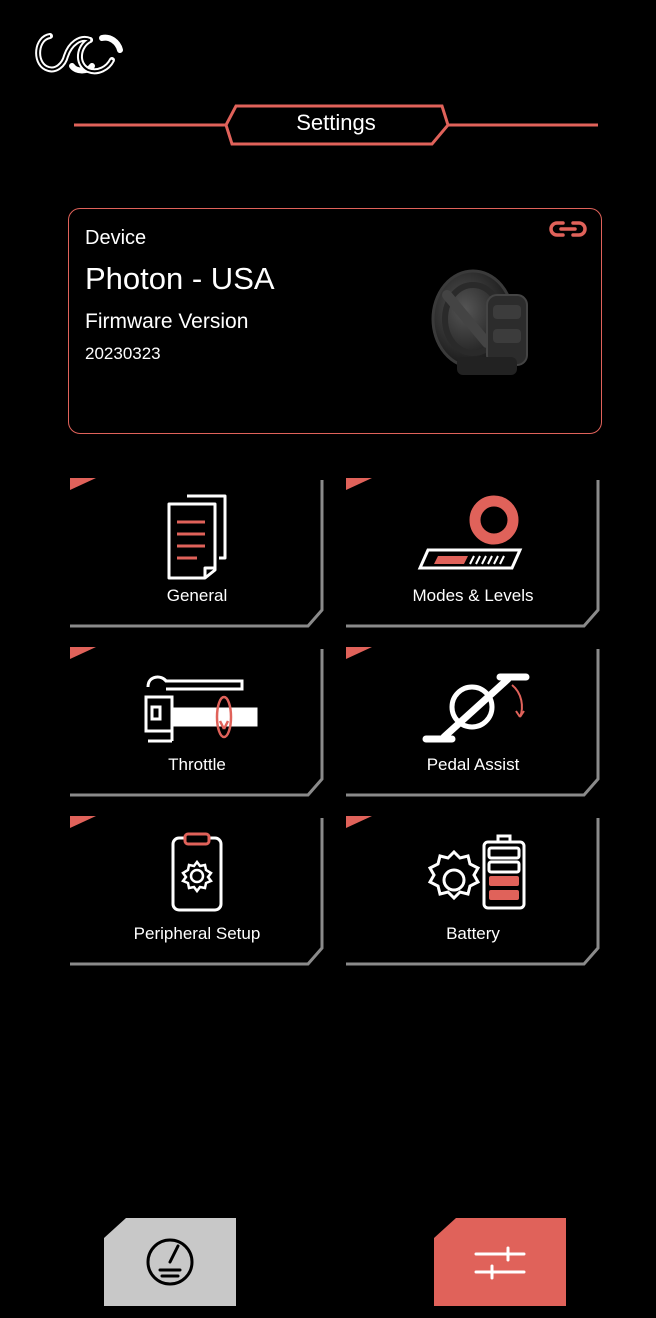 This screenshot has width=656, height=1318. What do you see at coordinates (336, 122) in the screenshot?
I see `page-title: Settings` at bounding box center [336, 122].